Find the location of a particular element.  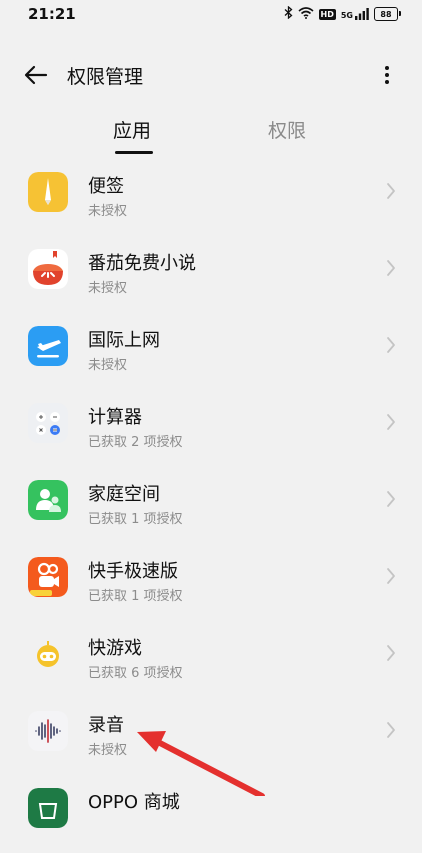

list-item: 快手极速版 已获取 1 项授权 is located at coordinates (211, 583).